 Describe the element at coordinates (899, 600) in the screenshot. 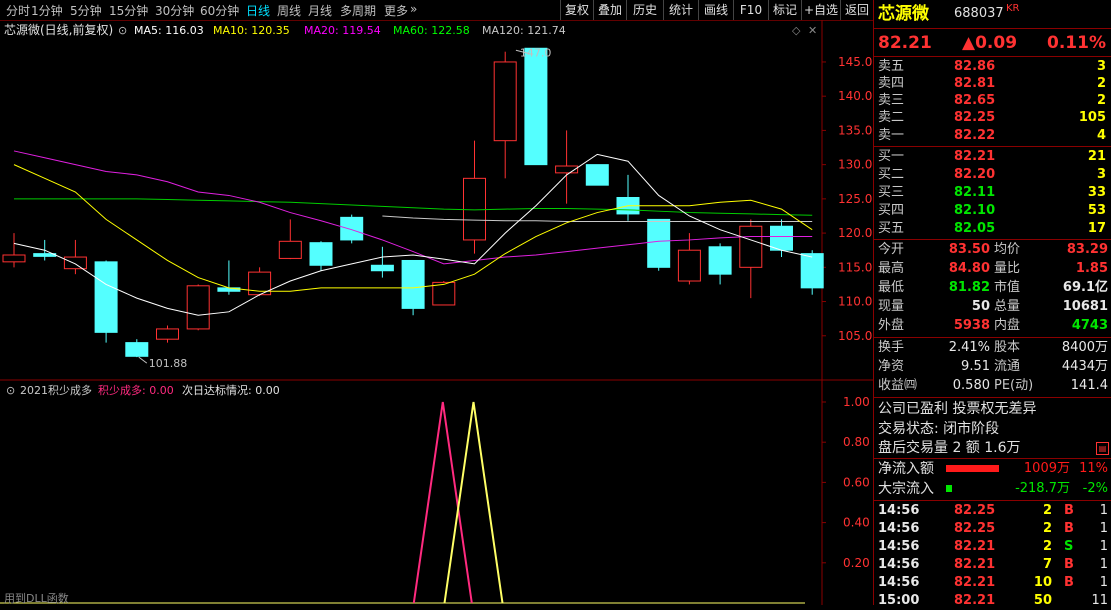

I see `tick-time: 15:00` at that location.